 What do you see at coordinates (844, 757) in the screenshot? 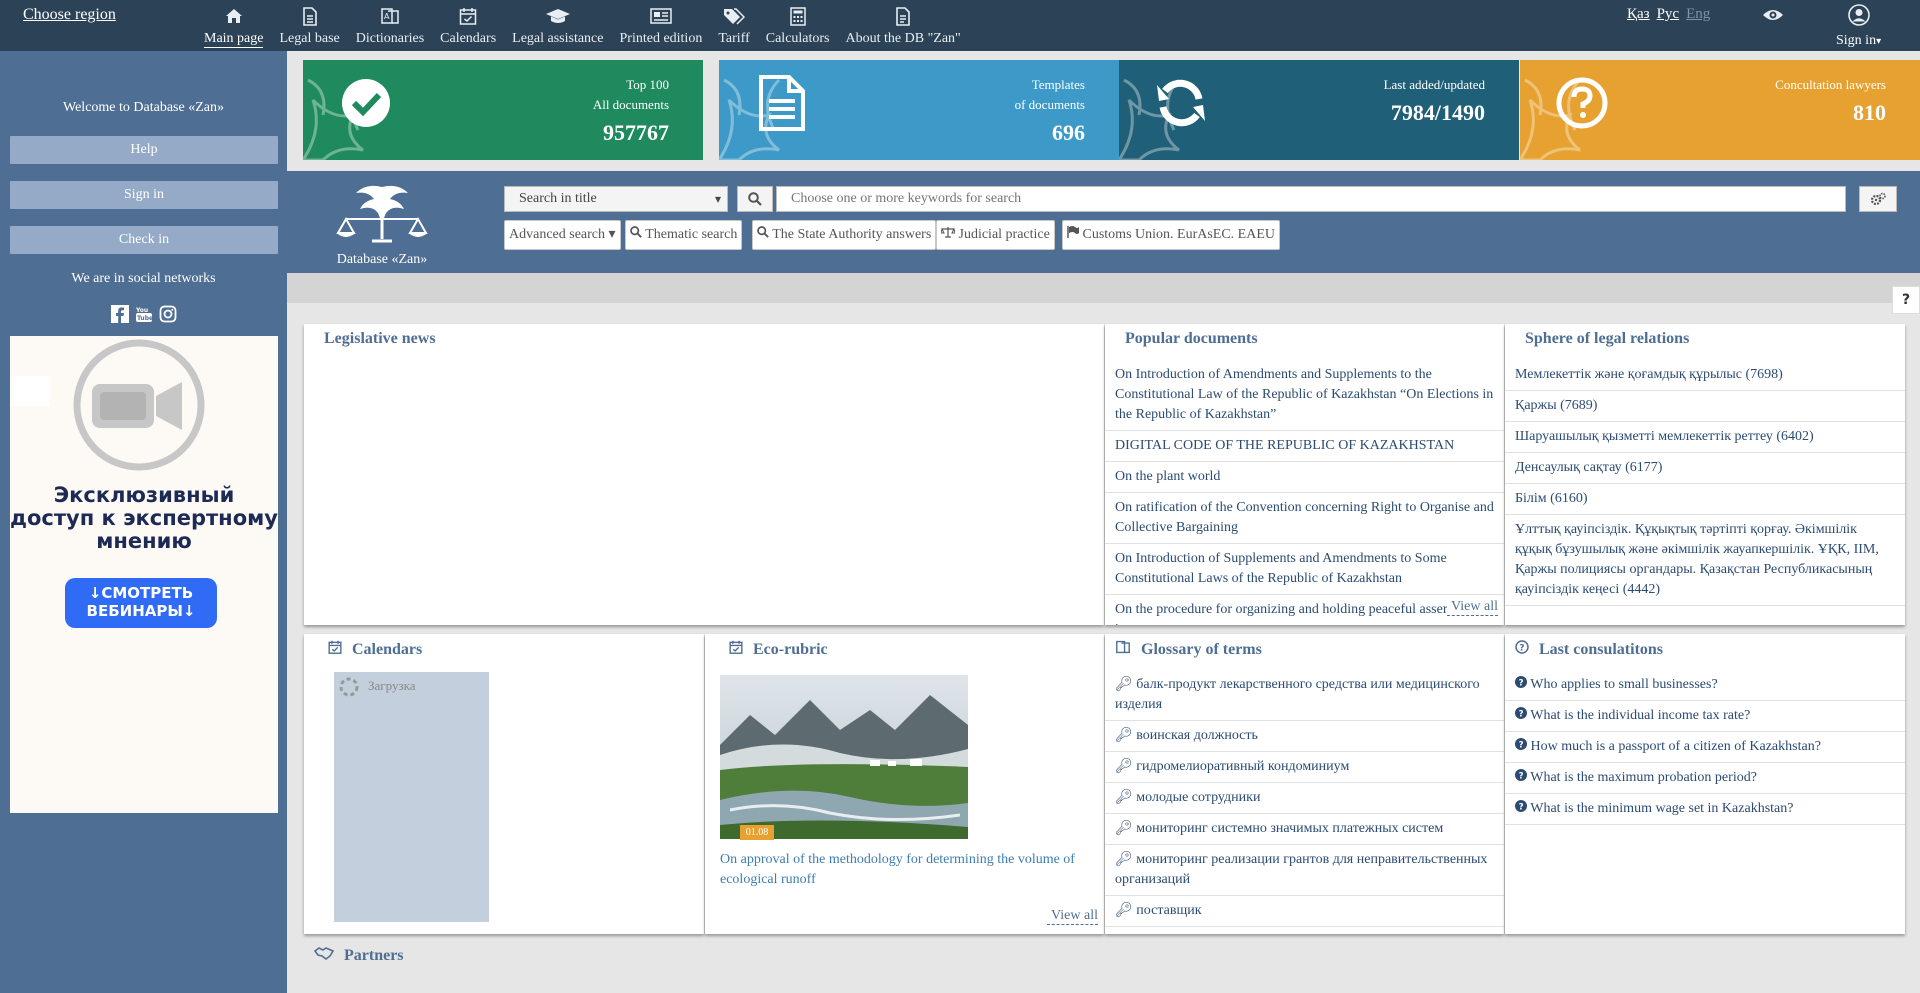
I see `eco-landscape-image` at bounding box center [844, 757].